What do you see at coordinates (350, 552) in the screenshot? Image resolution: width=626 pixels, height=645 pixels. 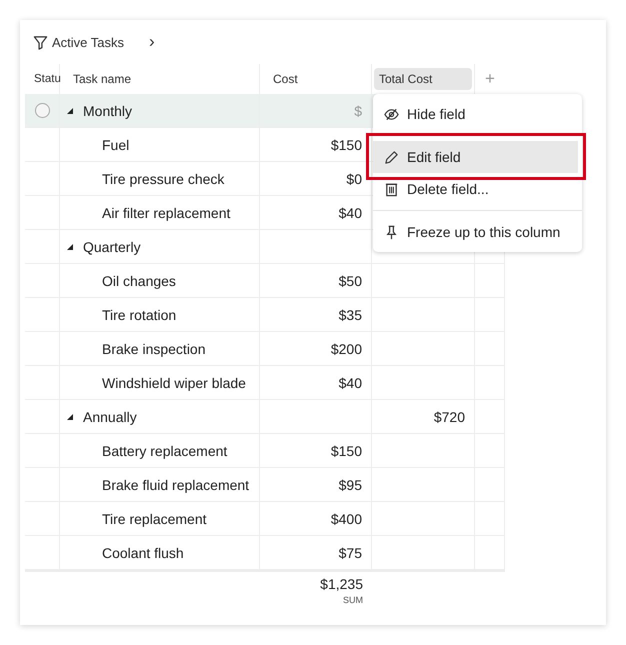 I see `cost-value: $75` at bounding box center [350, 552].